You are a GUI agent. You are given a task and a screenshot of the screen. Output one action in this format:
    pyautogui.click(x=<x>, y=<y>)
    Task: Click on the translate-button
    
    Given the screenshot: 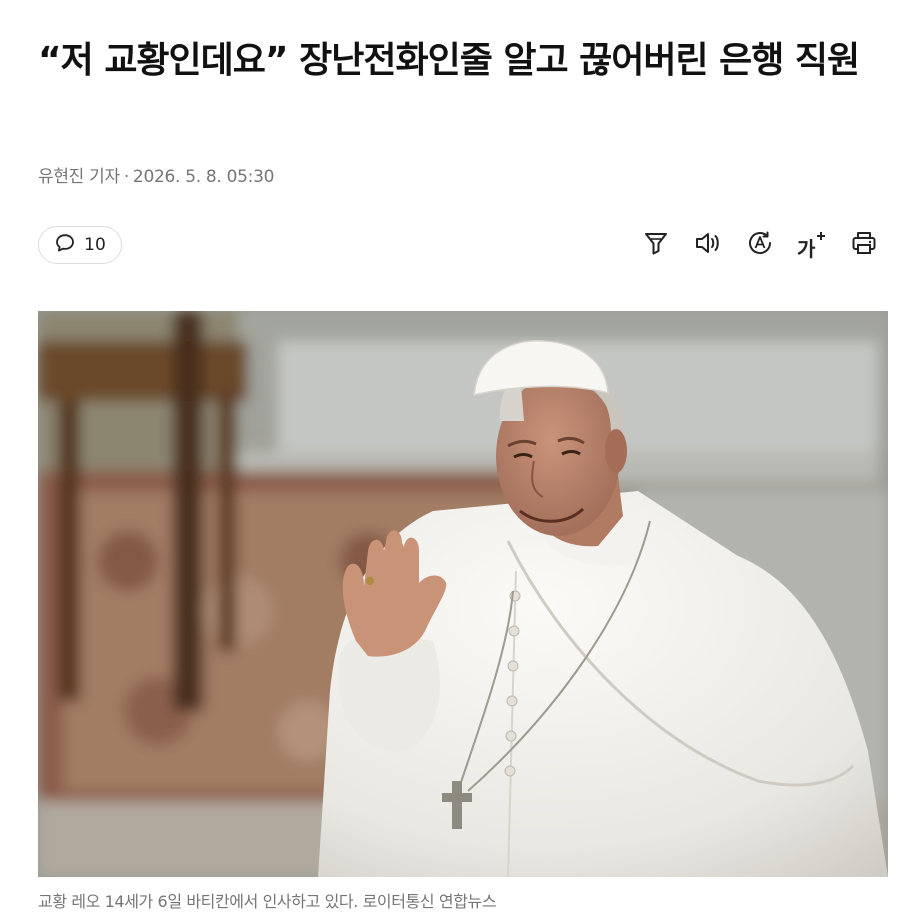 What is the action you would take?
    pyautogui.click(x=760, y=245)
    